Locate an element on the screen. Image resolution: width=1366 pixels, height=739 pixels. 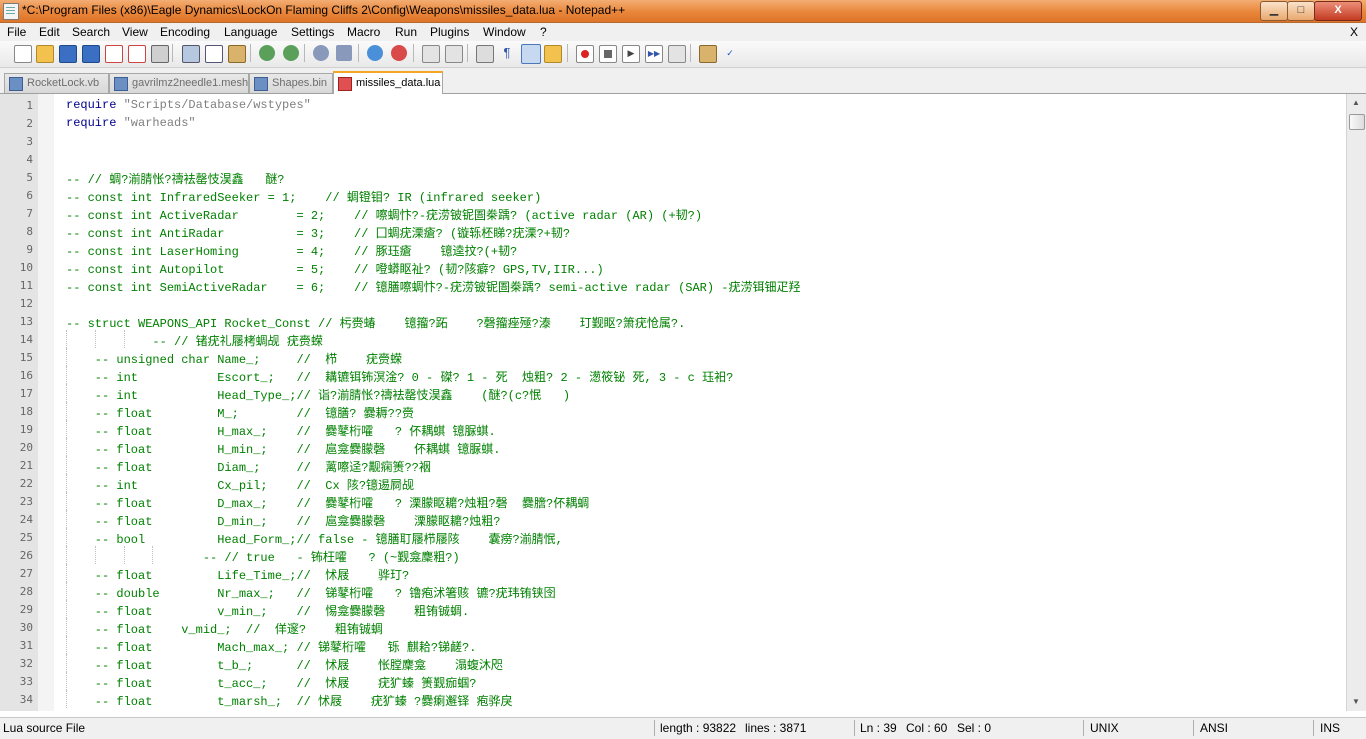
tab-shapes-bin: Shapes.bin is located at coordinates (291, 83).